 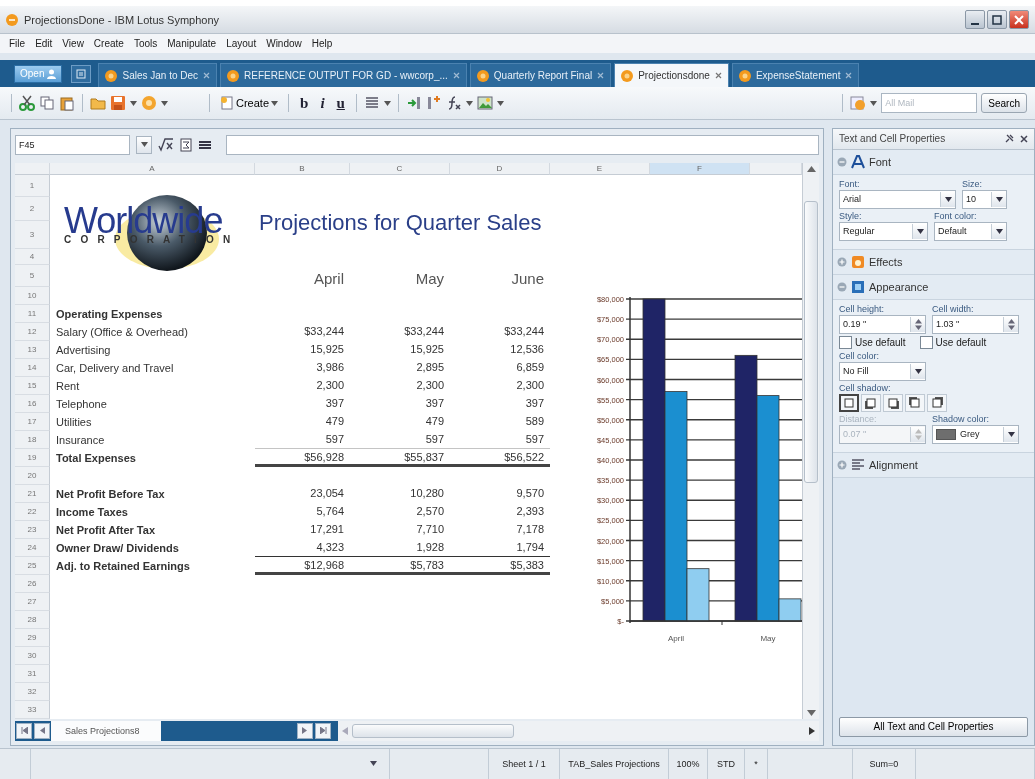 What do you see at coordinates (933, 162) in the screenshot?
I see `section-header: Font` at bounding box center [933, 162].